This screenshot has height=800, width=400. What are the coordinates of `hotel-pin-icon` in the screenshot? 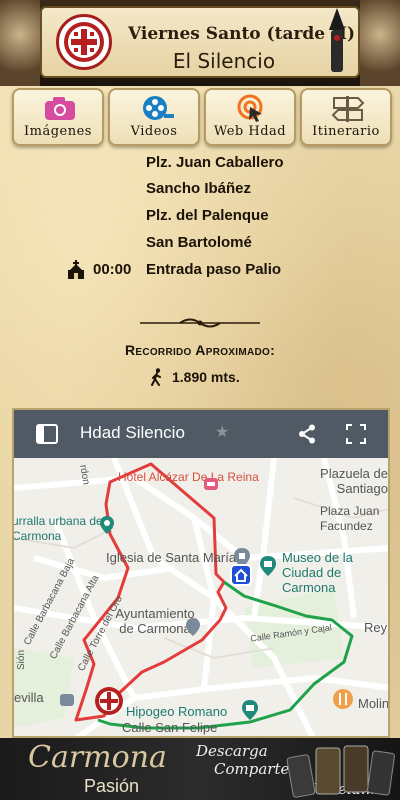 It's located at (211, 486).